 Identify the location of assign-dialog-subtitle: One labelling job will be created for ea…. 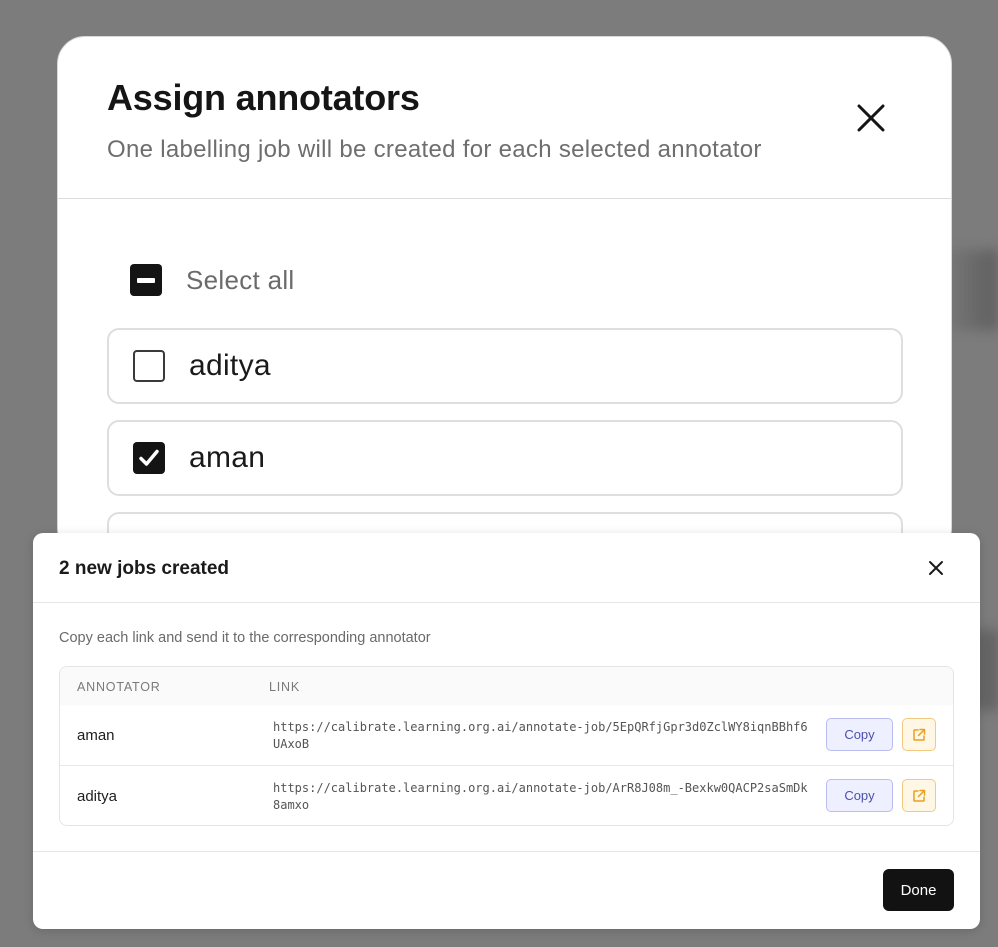
(434, 149).